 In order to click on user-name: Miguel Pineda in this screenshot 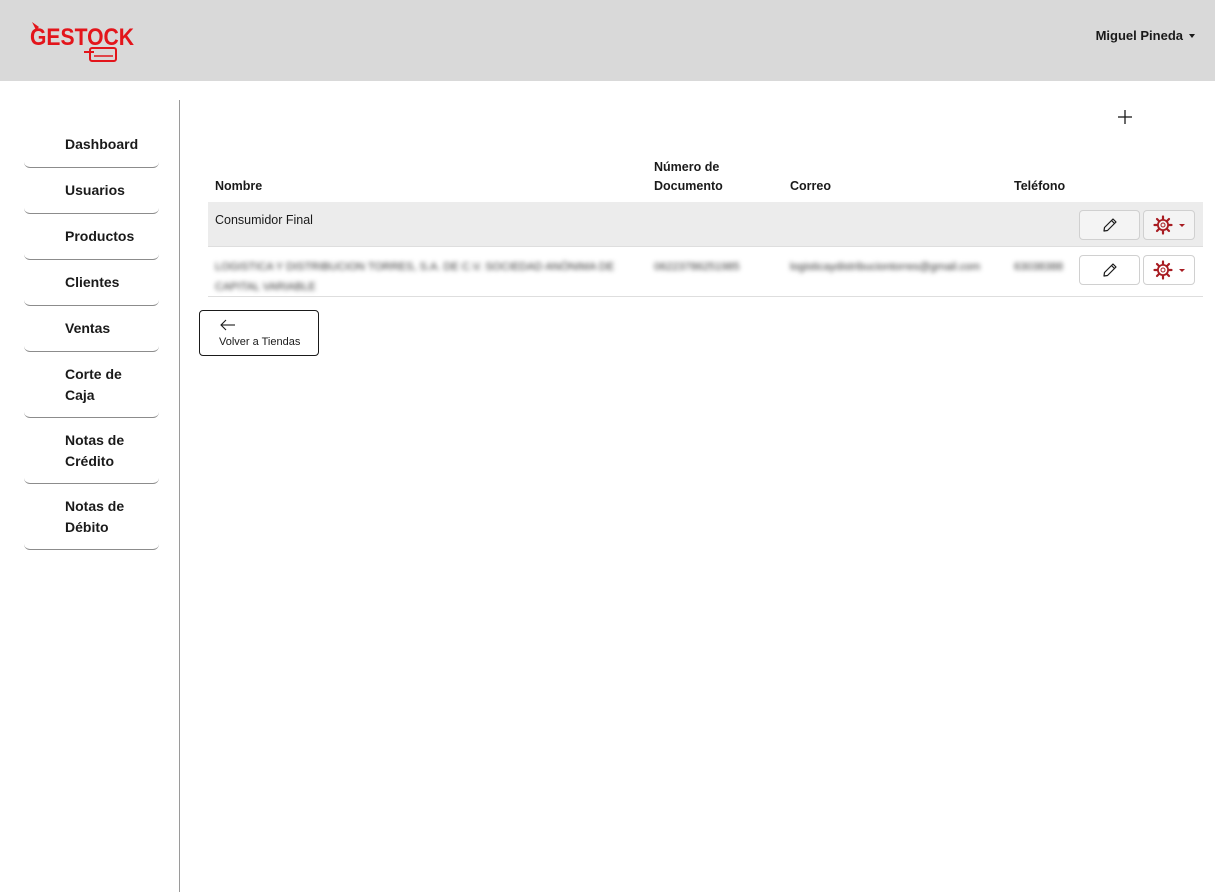, I will do `click(1139, 35)`.